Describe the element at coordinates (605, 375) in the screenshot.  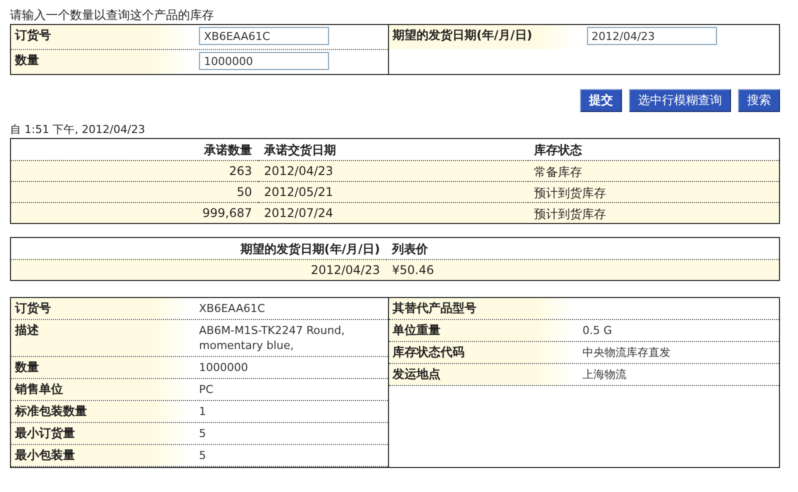
I see `field-value: 上海物流` at that location.